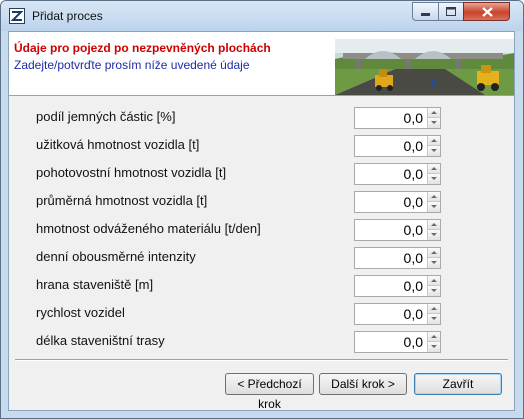  Describe the element at coordinates (261, 314) in the screenshot. I see `field-row: rychlost vozidel 0,0` at that location.